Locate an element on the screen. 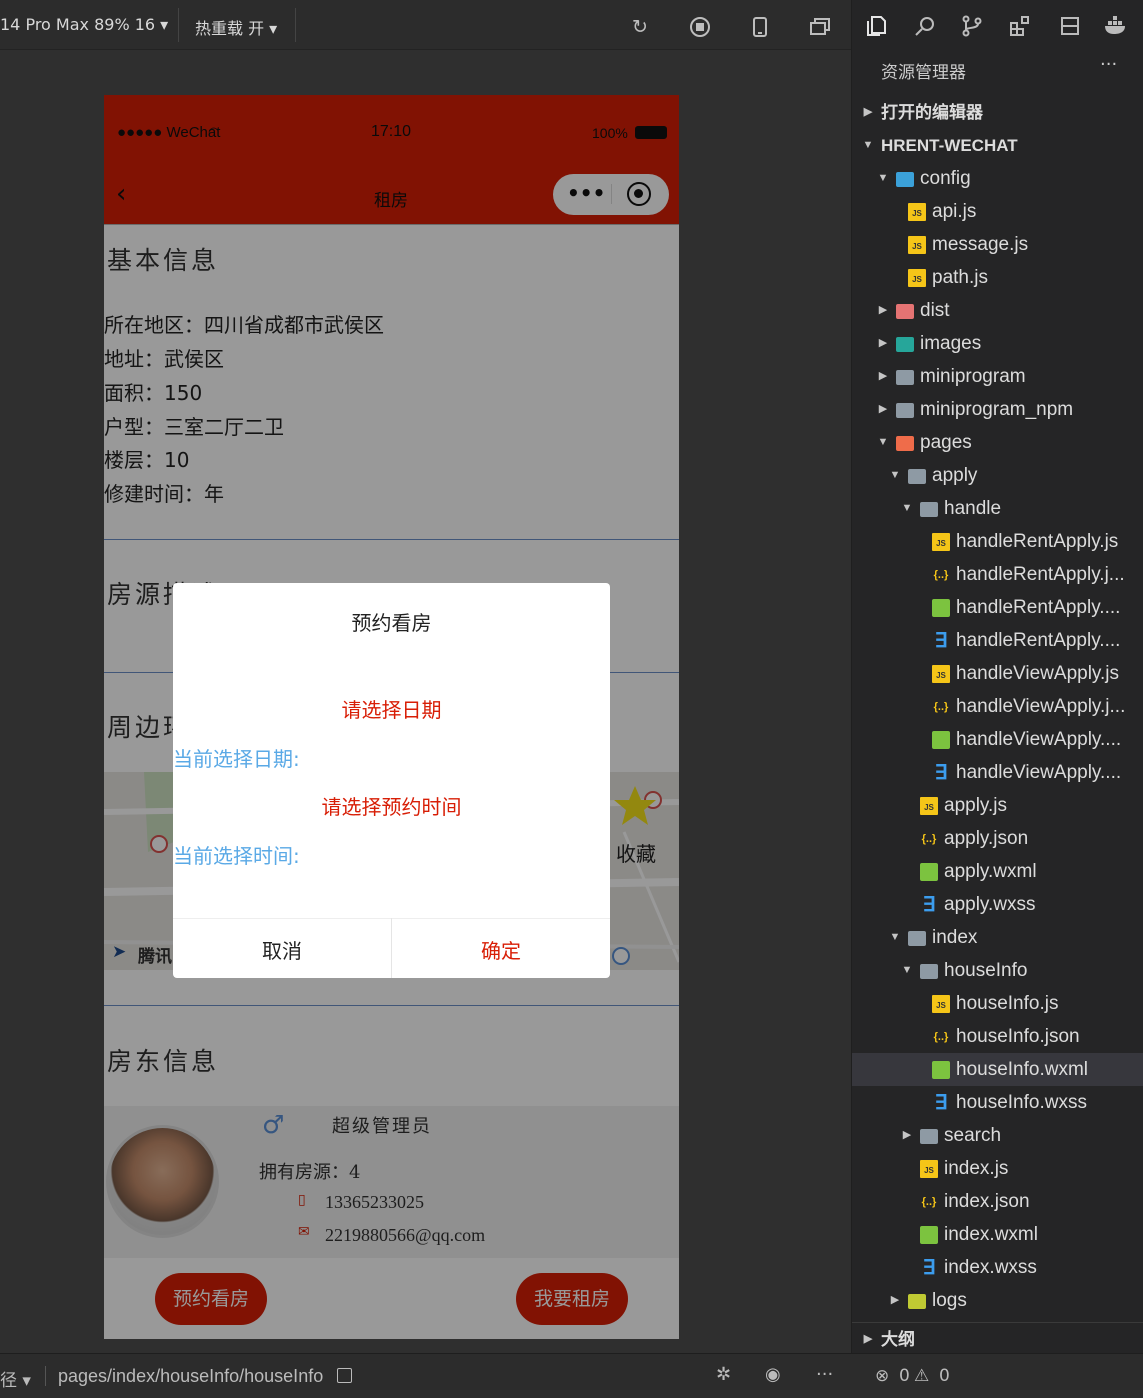 Image resolution: width=1143 pixels, height=1398 pixels. tree-item-label: apply.wxss is located at coordinates (990, 904).